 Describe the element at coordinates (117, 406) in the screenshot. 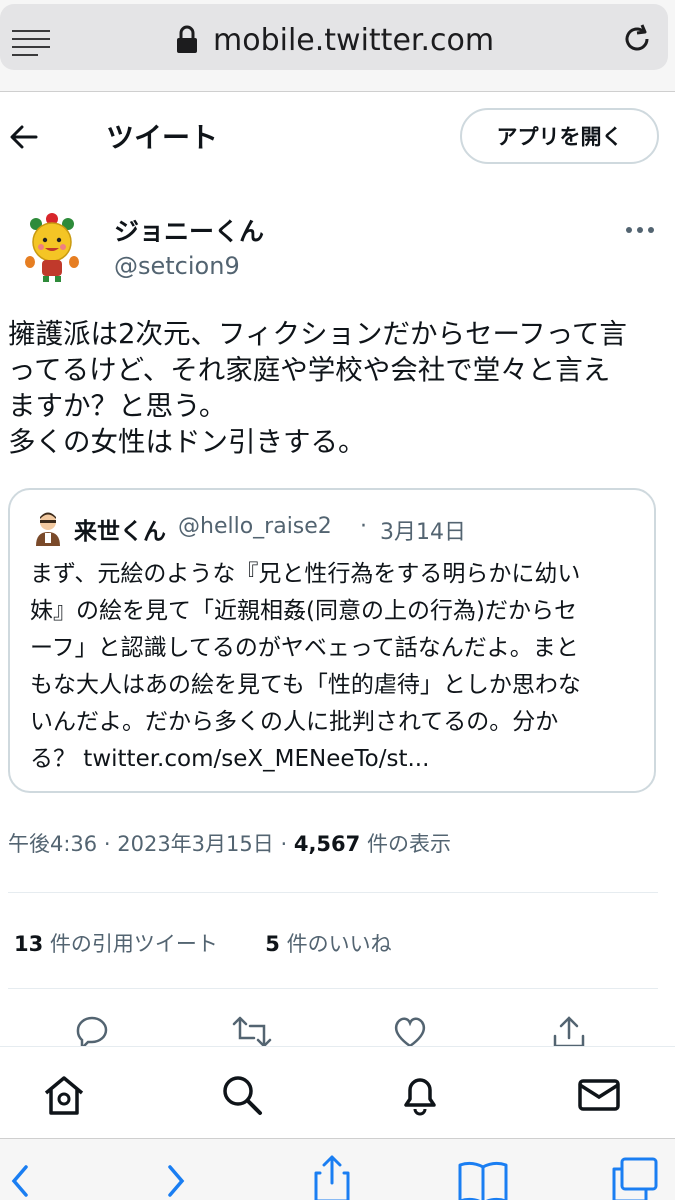

I see `tweet-text-line: ますか？と思う。` at that location.